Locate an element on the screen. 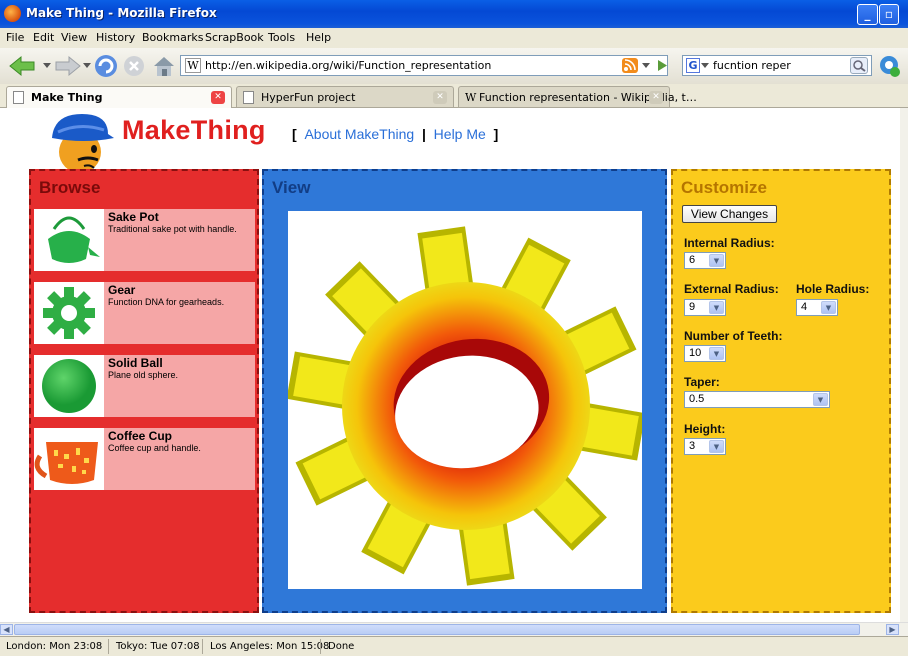  back-dropdown-icon is located at coordinates (47, 65).